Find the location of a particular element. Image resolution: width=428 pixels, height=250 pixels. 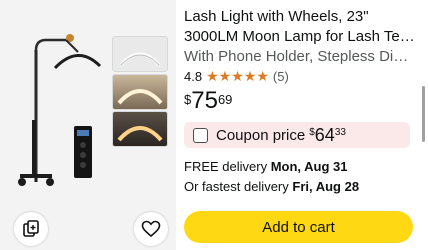

free-delivery-prefix: FREE delivery is located at coordinates (227, 166).